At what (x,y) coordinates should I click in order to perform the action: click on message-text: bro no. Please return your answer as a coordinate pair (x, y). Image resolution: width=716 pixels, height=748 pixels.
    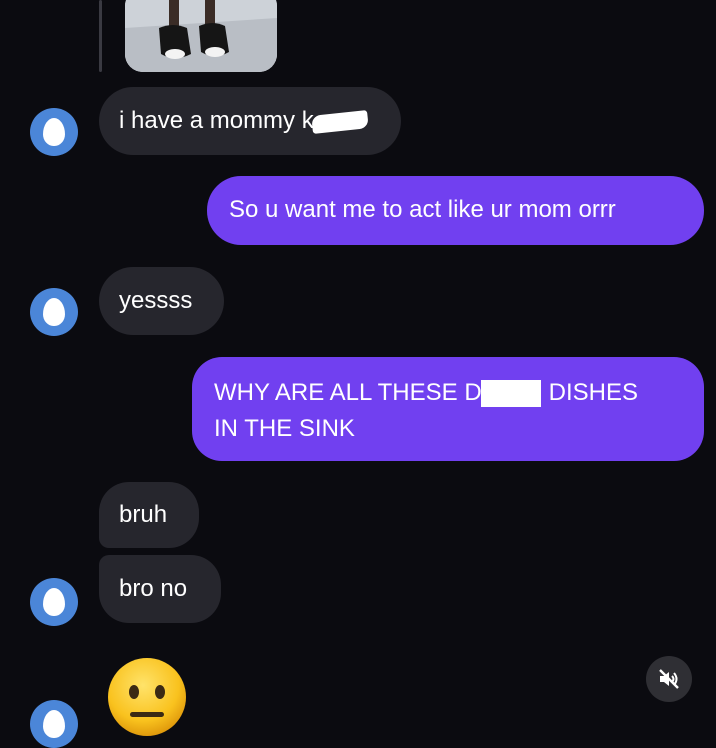
    Looking at the image, I should click on (153, 588).